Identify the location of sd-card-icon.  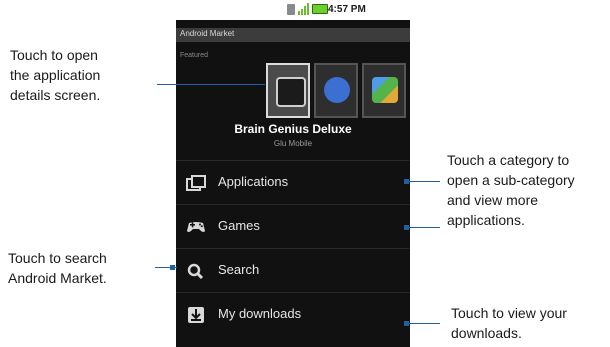
(291, 9).